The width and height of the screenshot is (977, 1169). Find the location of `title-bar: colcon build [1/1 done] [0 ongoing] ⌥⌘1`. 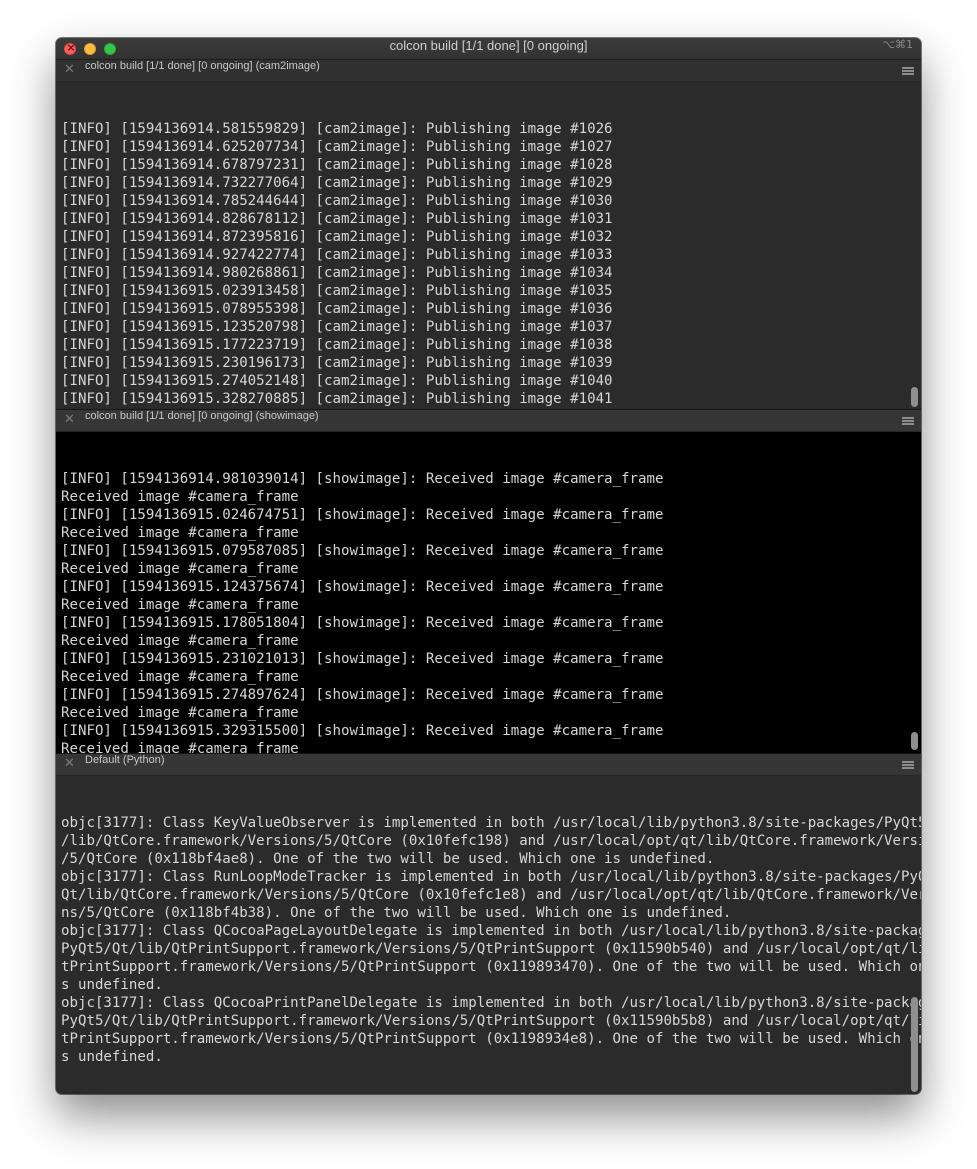

title-bar: colcon build [1/1 done] [0 ongoing] ⌥⌘1 is located at coordinates (488, 49).